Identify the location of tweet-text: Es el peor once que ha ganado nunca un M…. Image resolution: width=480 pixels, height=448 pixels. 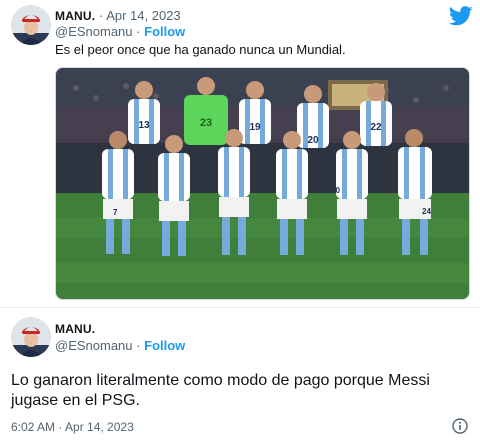
(200, 49).